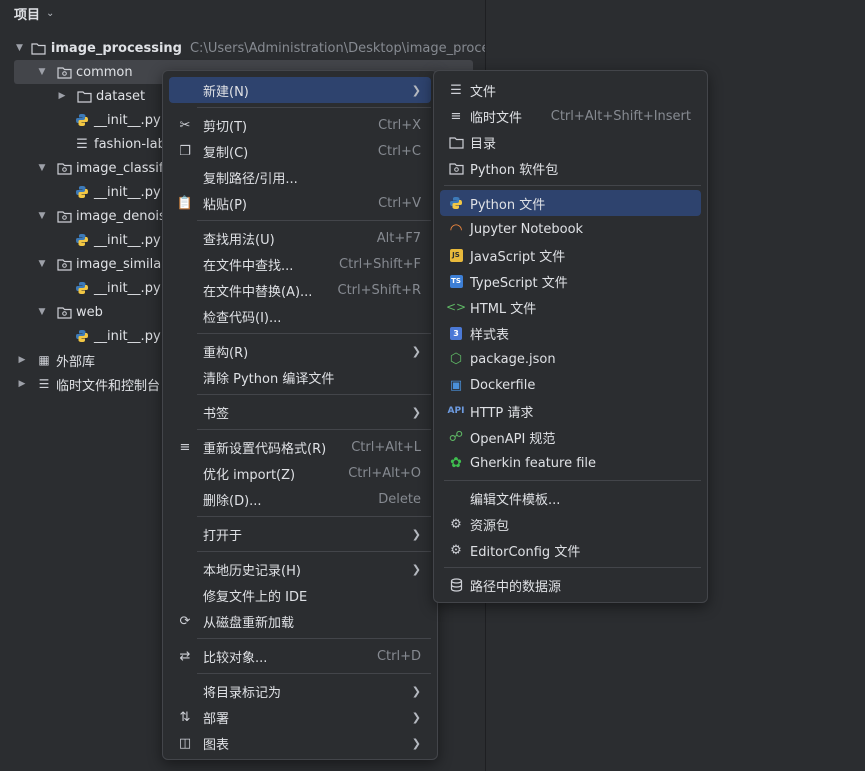 This screenshot has height=771, width=865. I want to click on library-icon: ▦, so click(44, 360).